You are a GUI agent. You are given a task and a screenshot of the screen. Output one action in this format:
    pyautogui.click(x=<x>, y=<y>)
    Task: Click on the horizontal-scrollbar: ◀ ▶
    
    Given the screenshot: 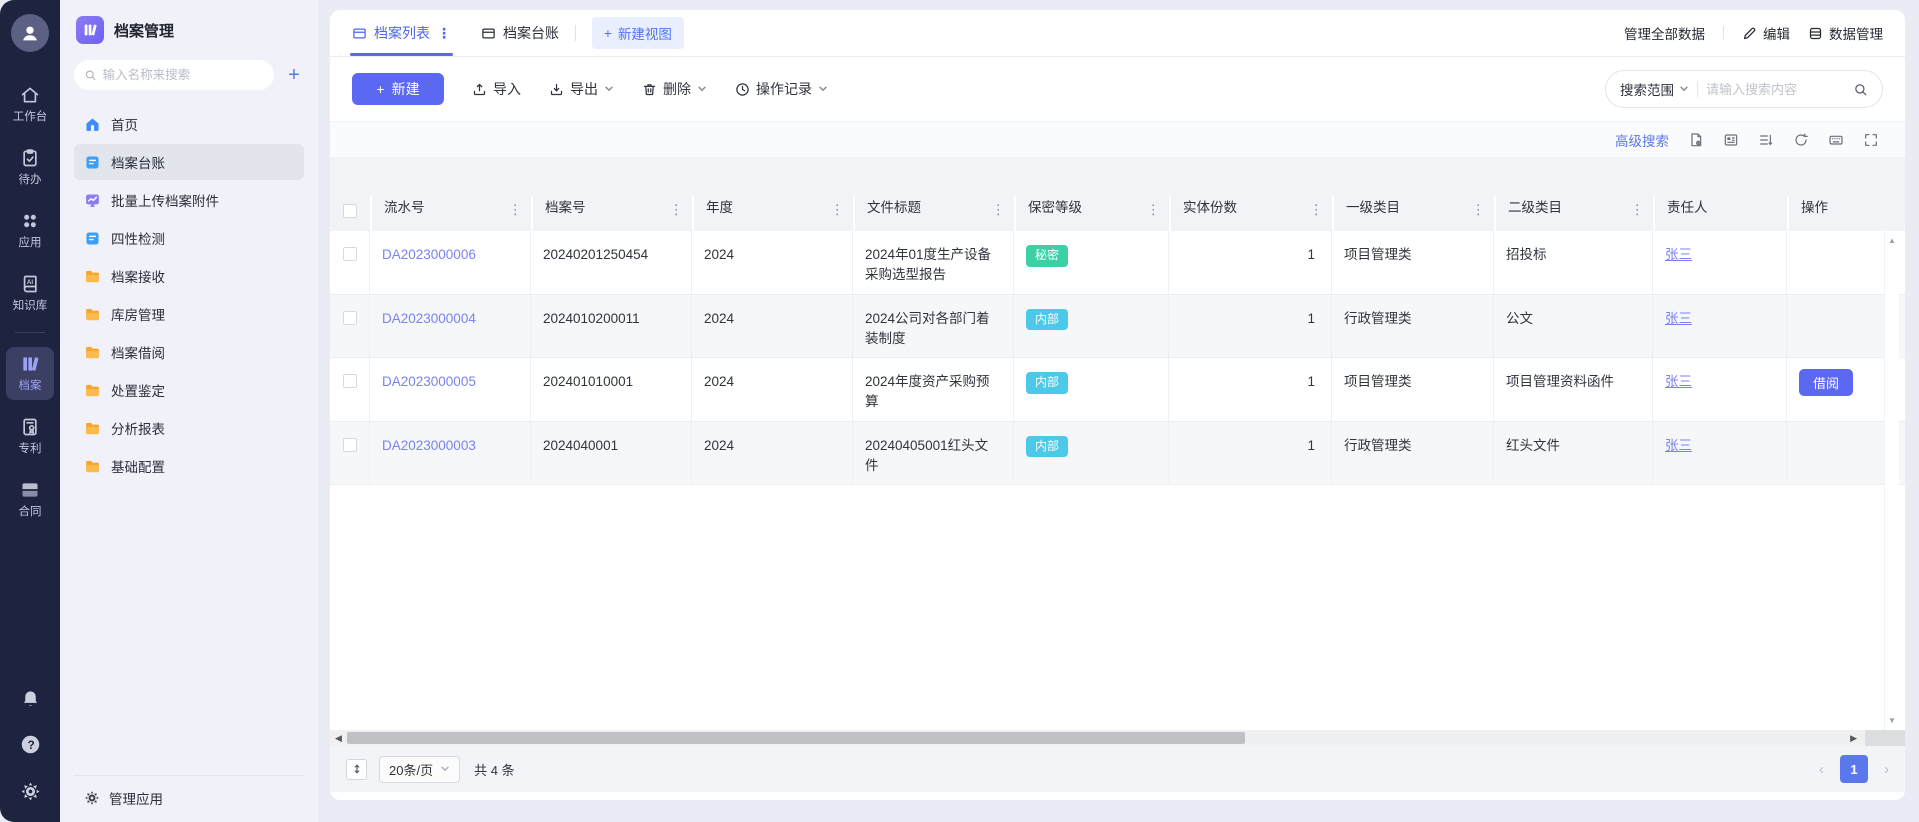 What is the action you would take?
    pyautogui.click(x=1117, y=738)
    